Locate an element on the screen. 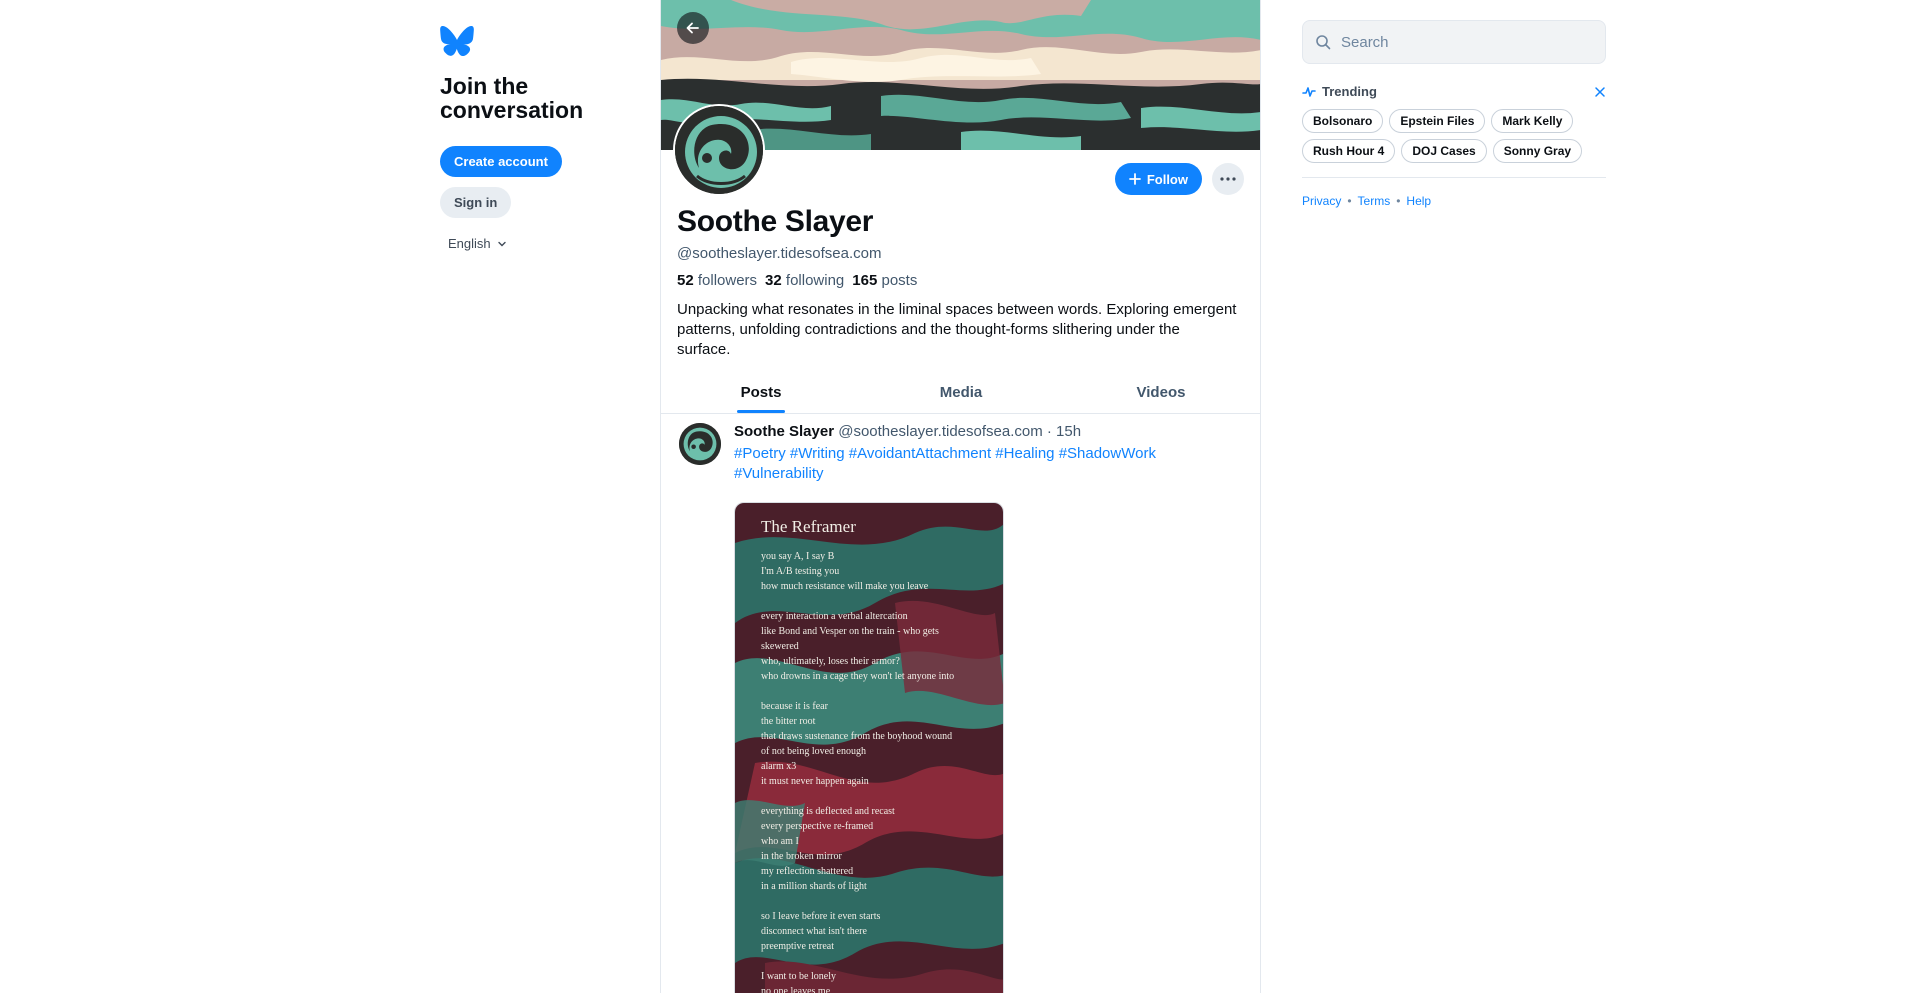 The width and height of the screenshot is (1920, 993). hashtag-link: #ShadowWork is located at coordinates (1107, 453).